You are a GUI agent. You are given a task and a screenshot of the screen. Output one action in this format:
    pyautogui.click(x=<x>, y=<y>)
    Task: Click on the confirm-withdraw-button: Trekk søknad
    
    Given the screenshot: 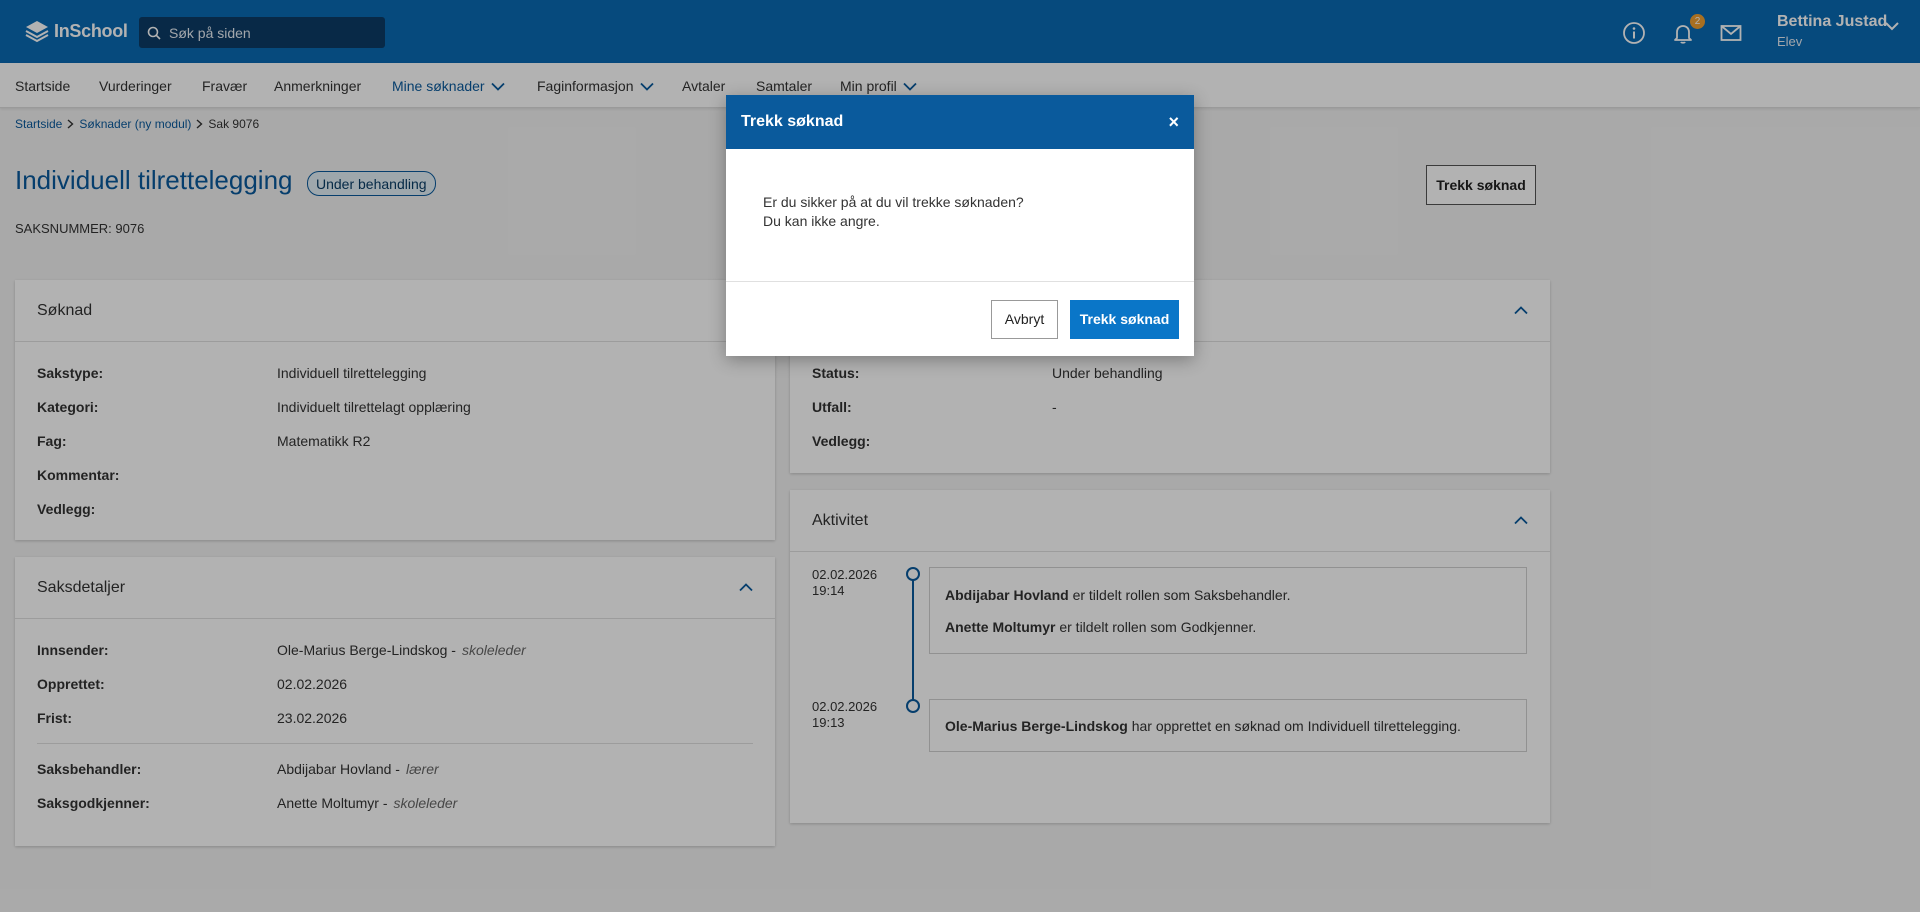 What is the action you would take?
    pyautogui.click(x=1124, y=319)
    